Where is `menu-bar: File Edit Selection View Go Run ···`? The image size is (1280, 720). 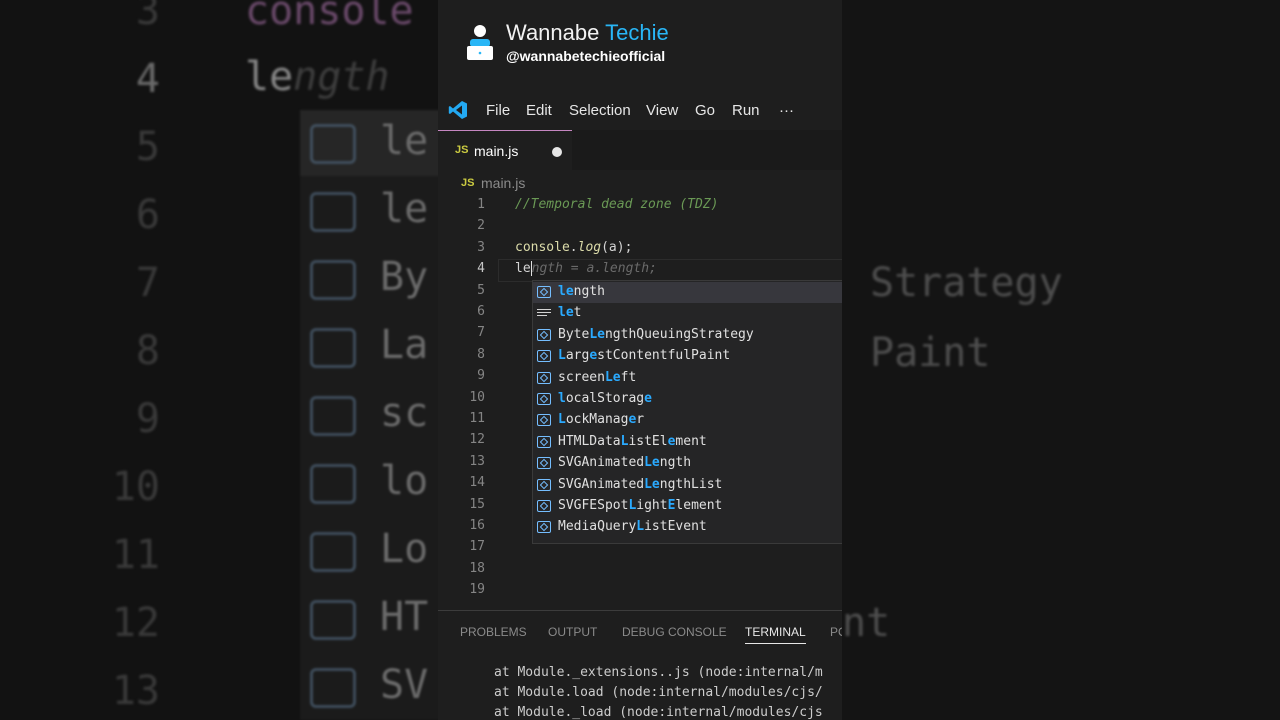 menu-bar: File Edit Selection View Go Run ··· is located at coordinates (640, 111).